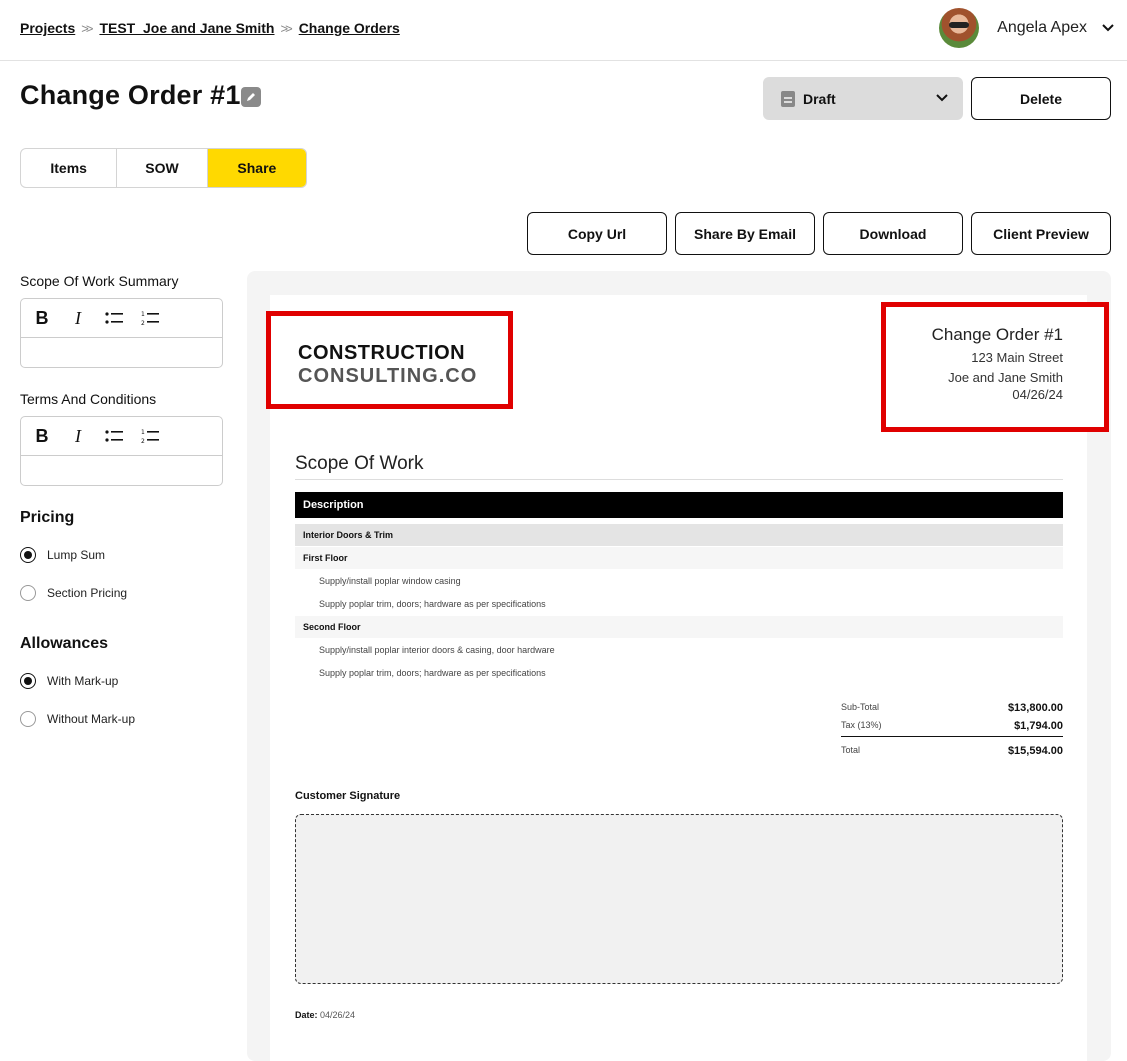 Image resolution: width=1127 pixels, height=1061 pixels. I want to click on edit-icon, so click(251, 97).